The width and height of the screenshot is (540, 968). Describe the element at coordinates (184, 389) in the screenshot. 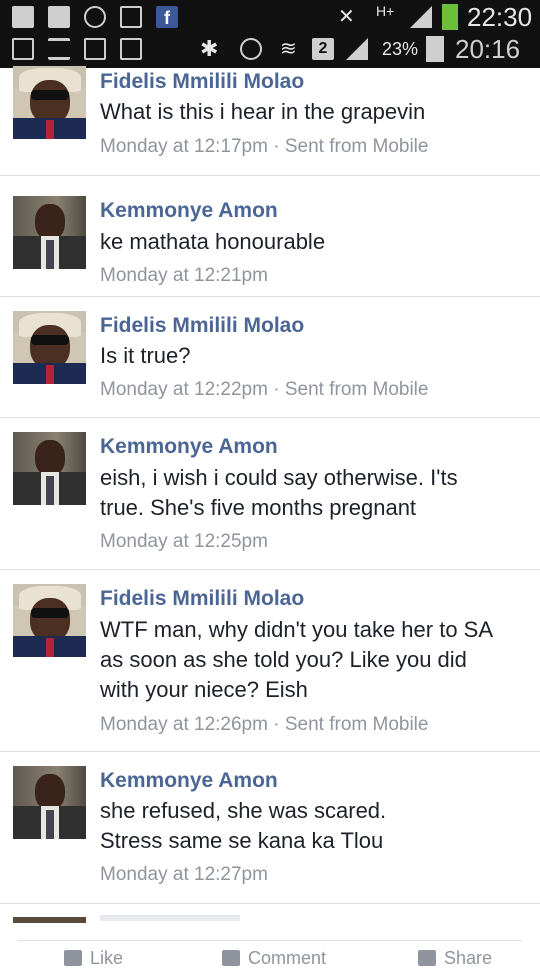

I see `message-time: Monday at 12:22pm` at that location.